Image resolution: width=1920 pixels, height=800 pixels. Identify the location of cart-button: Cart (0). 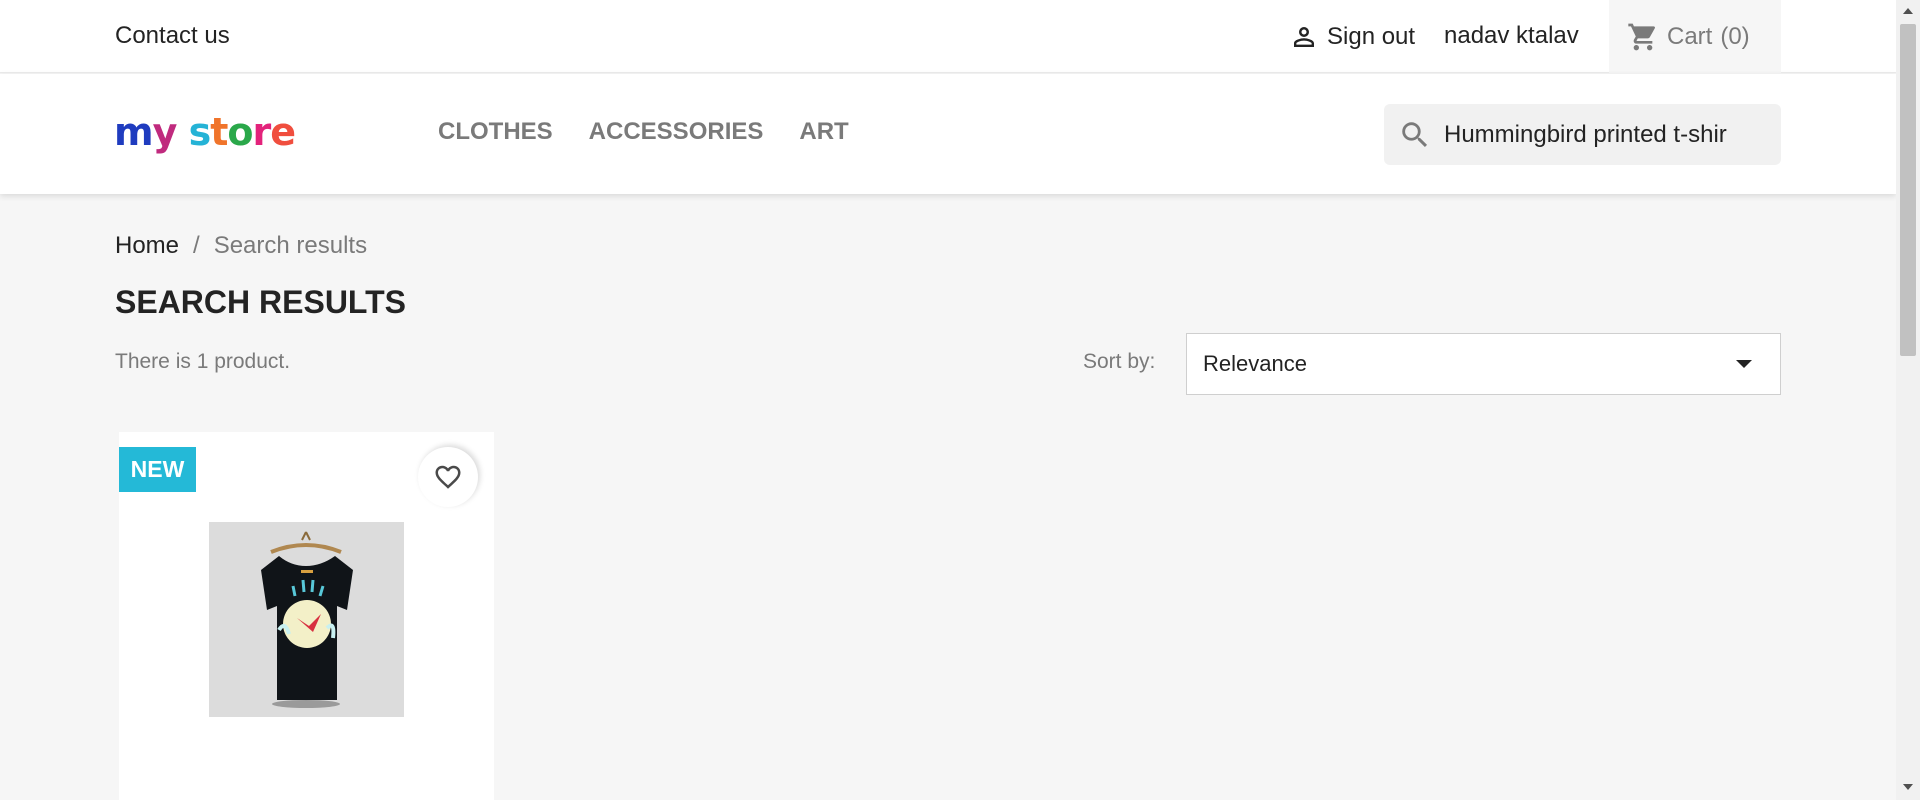
(1695, 36).